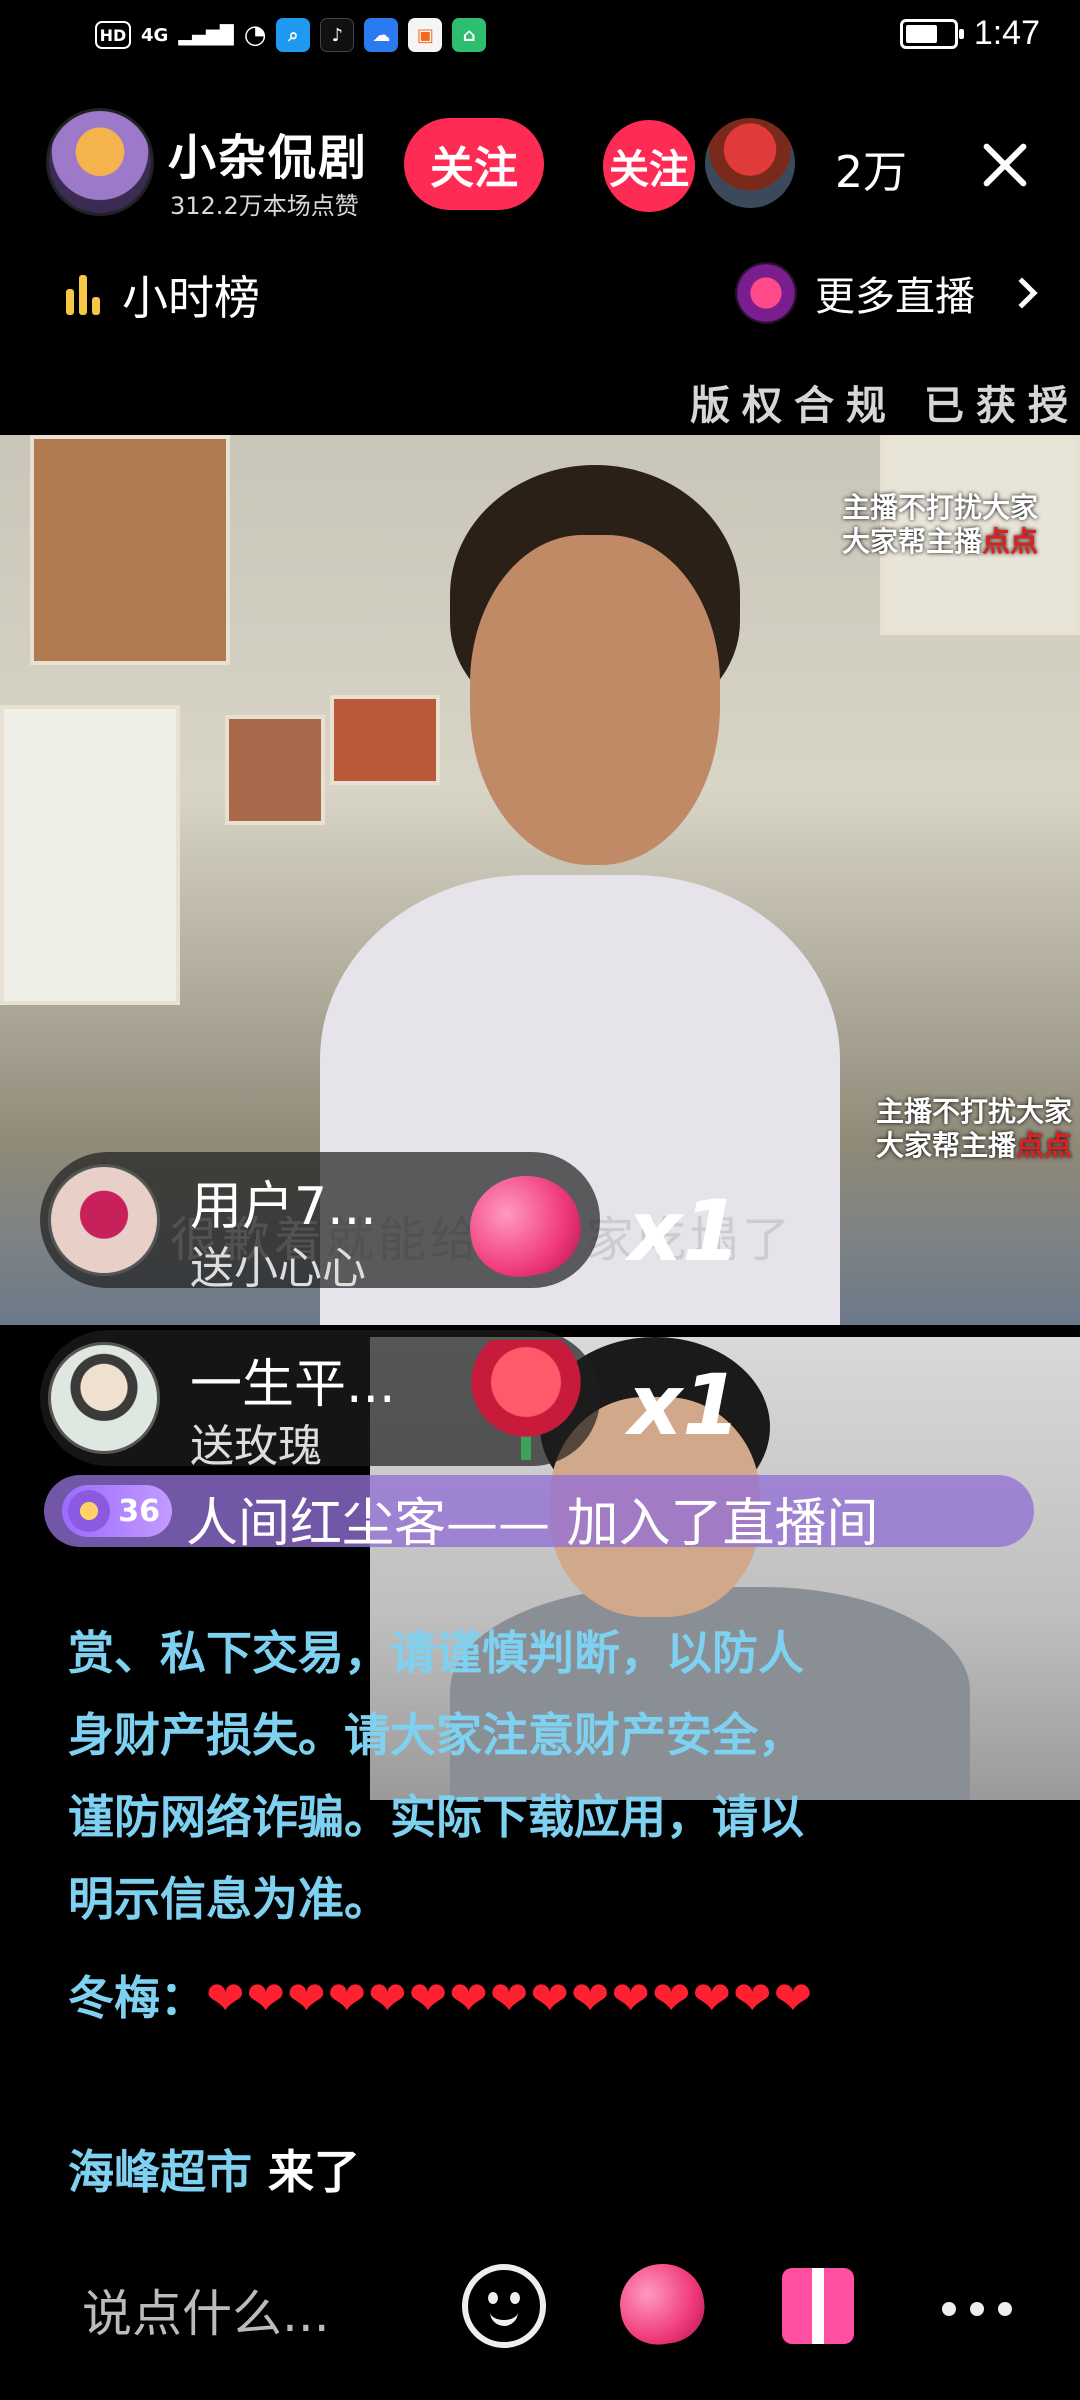  I want to click on home-app-icon: ⌂, so click(469, 35).